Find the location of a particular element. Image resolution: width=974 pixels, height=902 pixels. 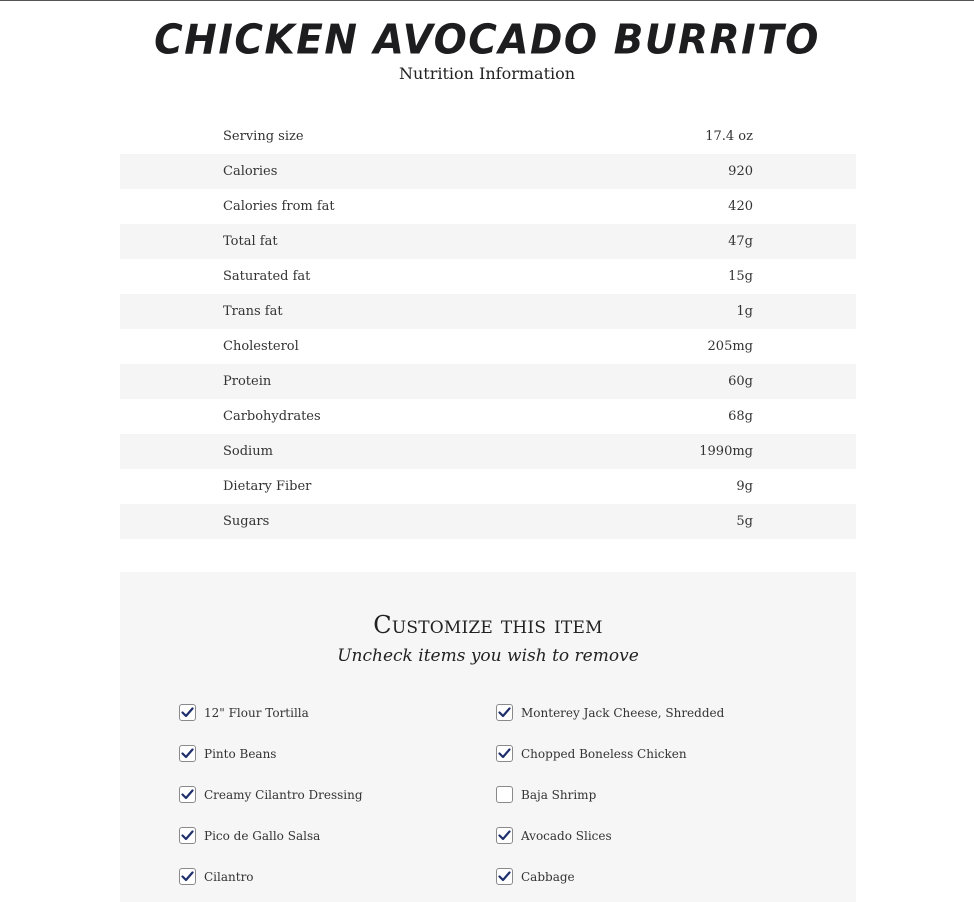

nutrition-row: Sodium 1990mg is located at coordinates (488, 451).